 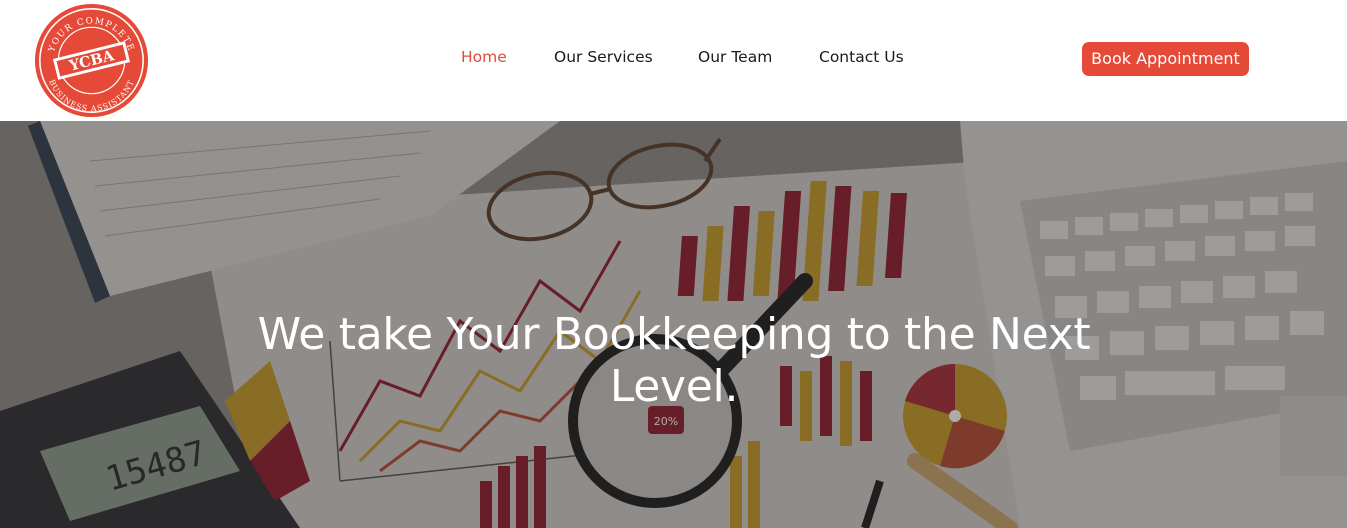 I want to click on nav-our-team: Our Team, so click(x=735, y=57).